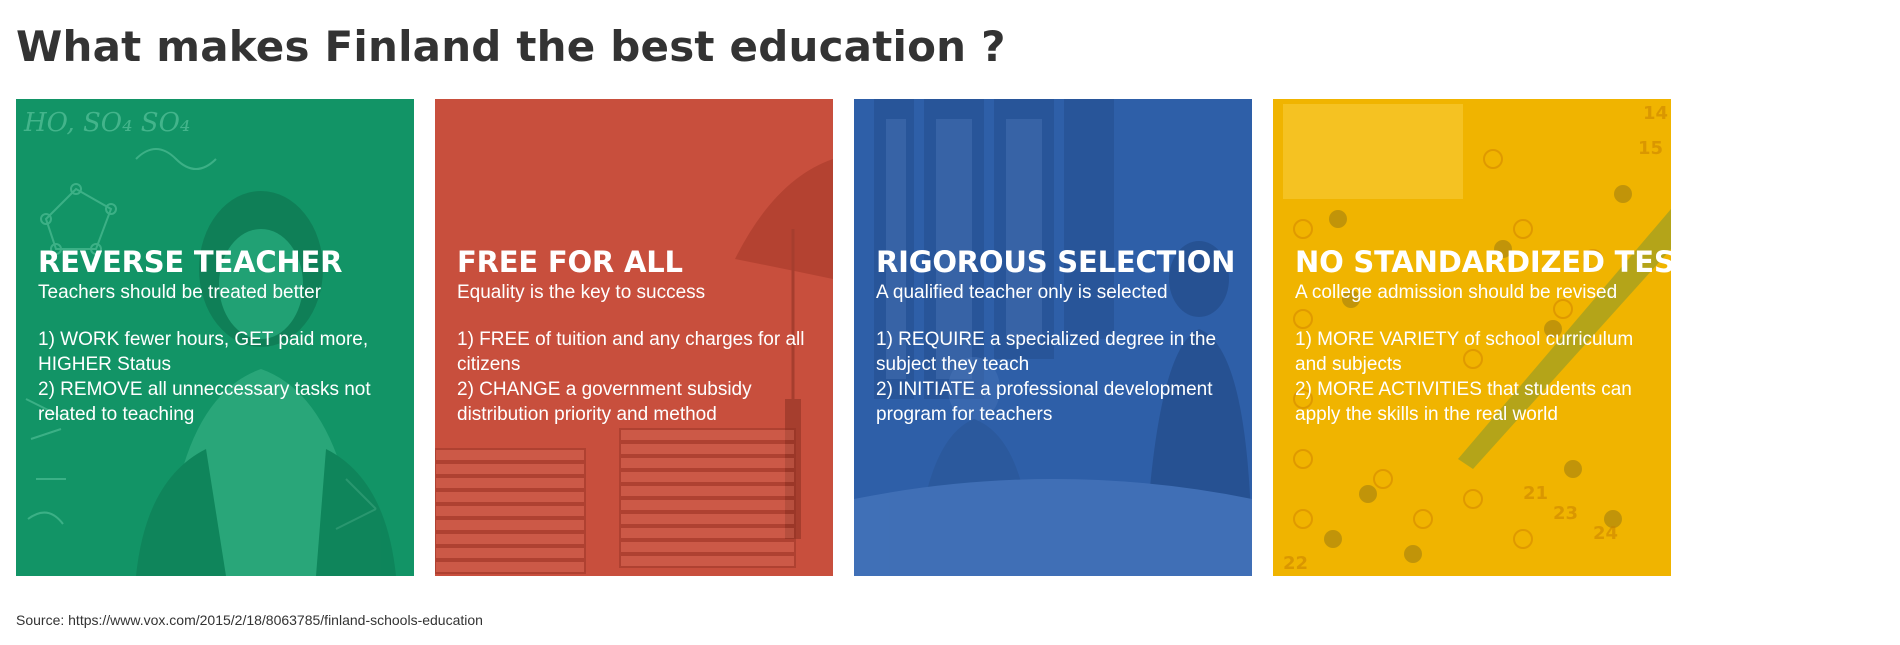 The image size is (1900, 645). What do you see at coordinates (1655, 113) in the screenshot?
I see `svg-text: 14` at bounding box center [1655, 113].